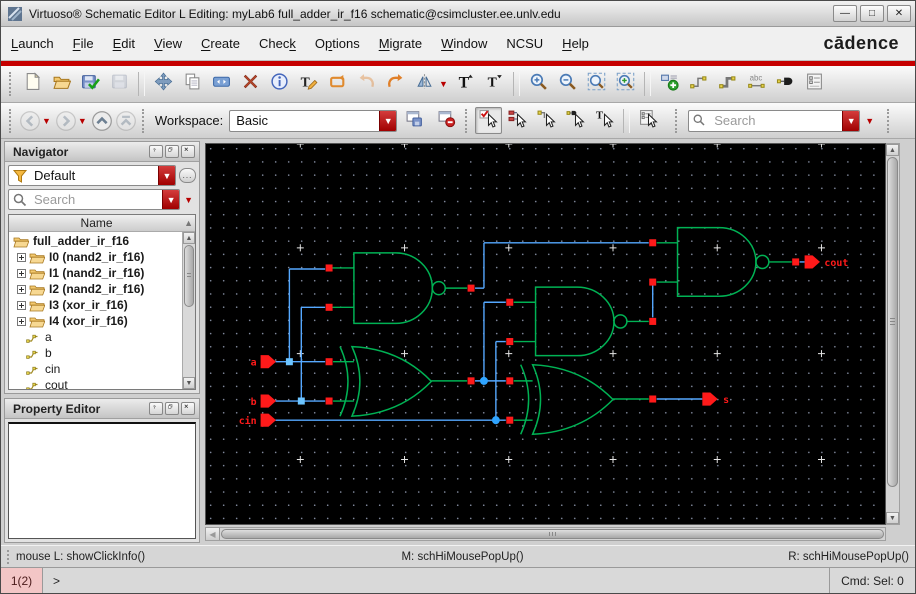 The height and width of the screenshot is (594, 916). I want to click on navigator-search-dropdown: ▼, so click(171, 199).